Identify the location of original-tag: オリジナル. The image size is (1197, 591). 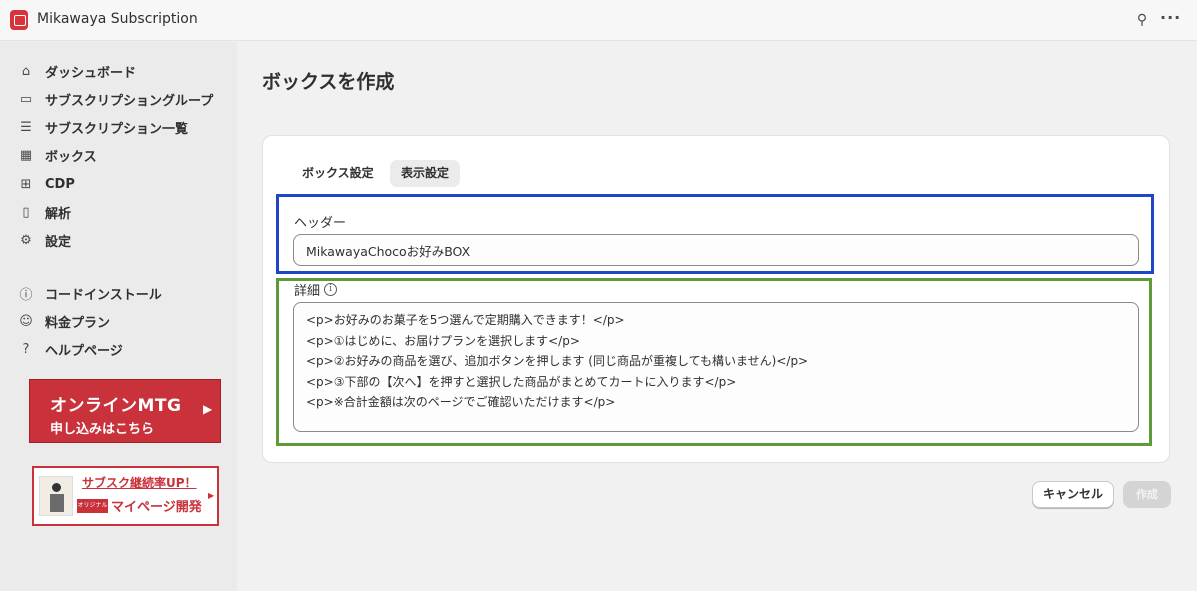
(92, 506).